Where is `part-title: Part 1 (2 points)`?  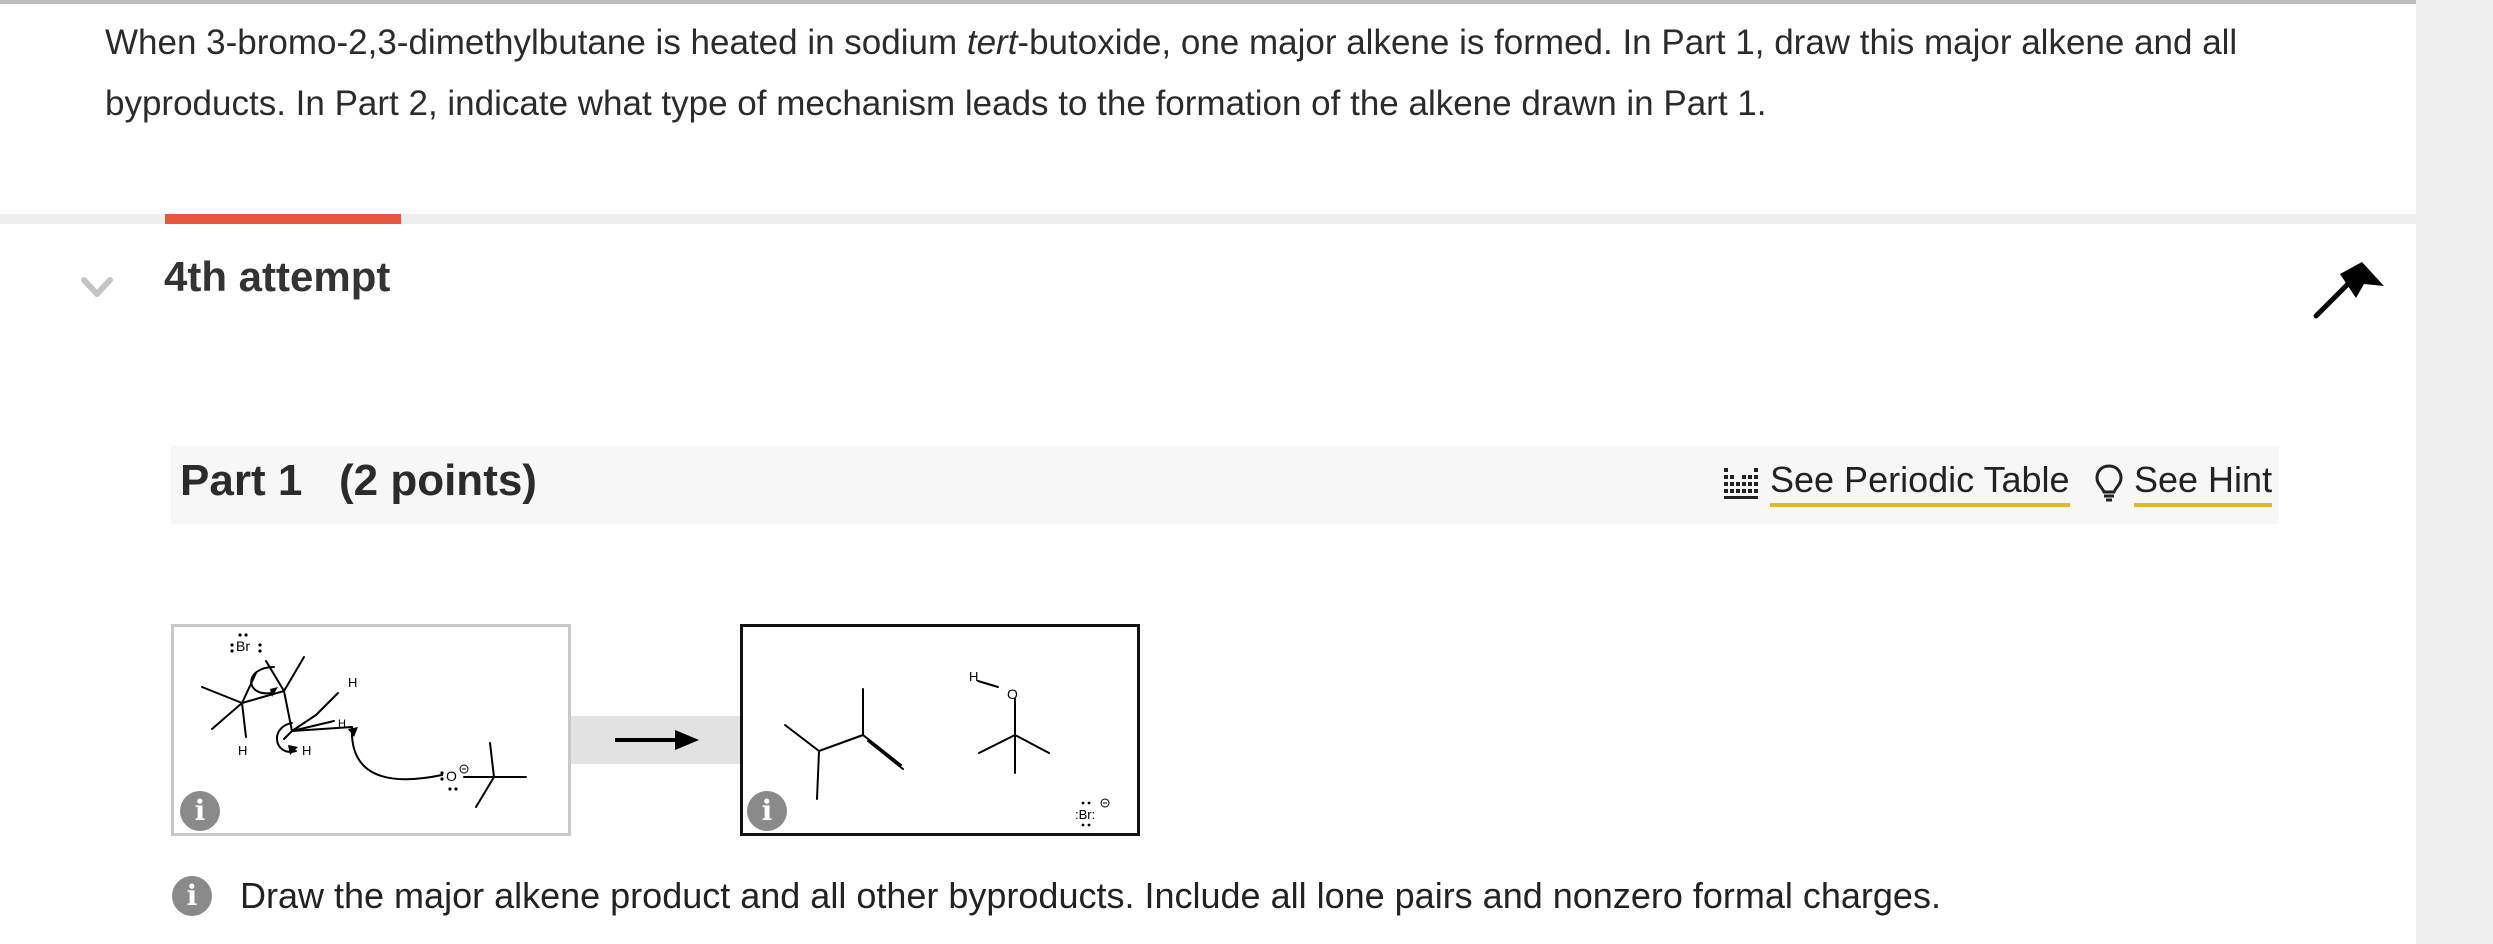 part-title: Part 1 (2 points) is located at coordinates (358, 481).